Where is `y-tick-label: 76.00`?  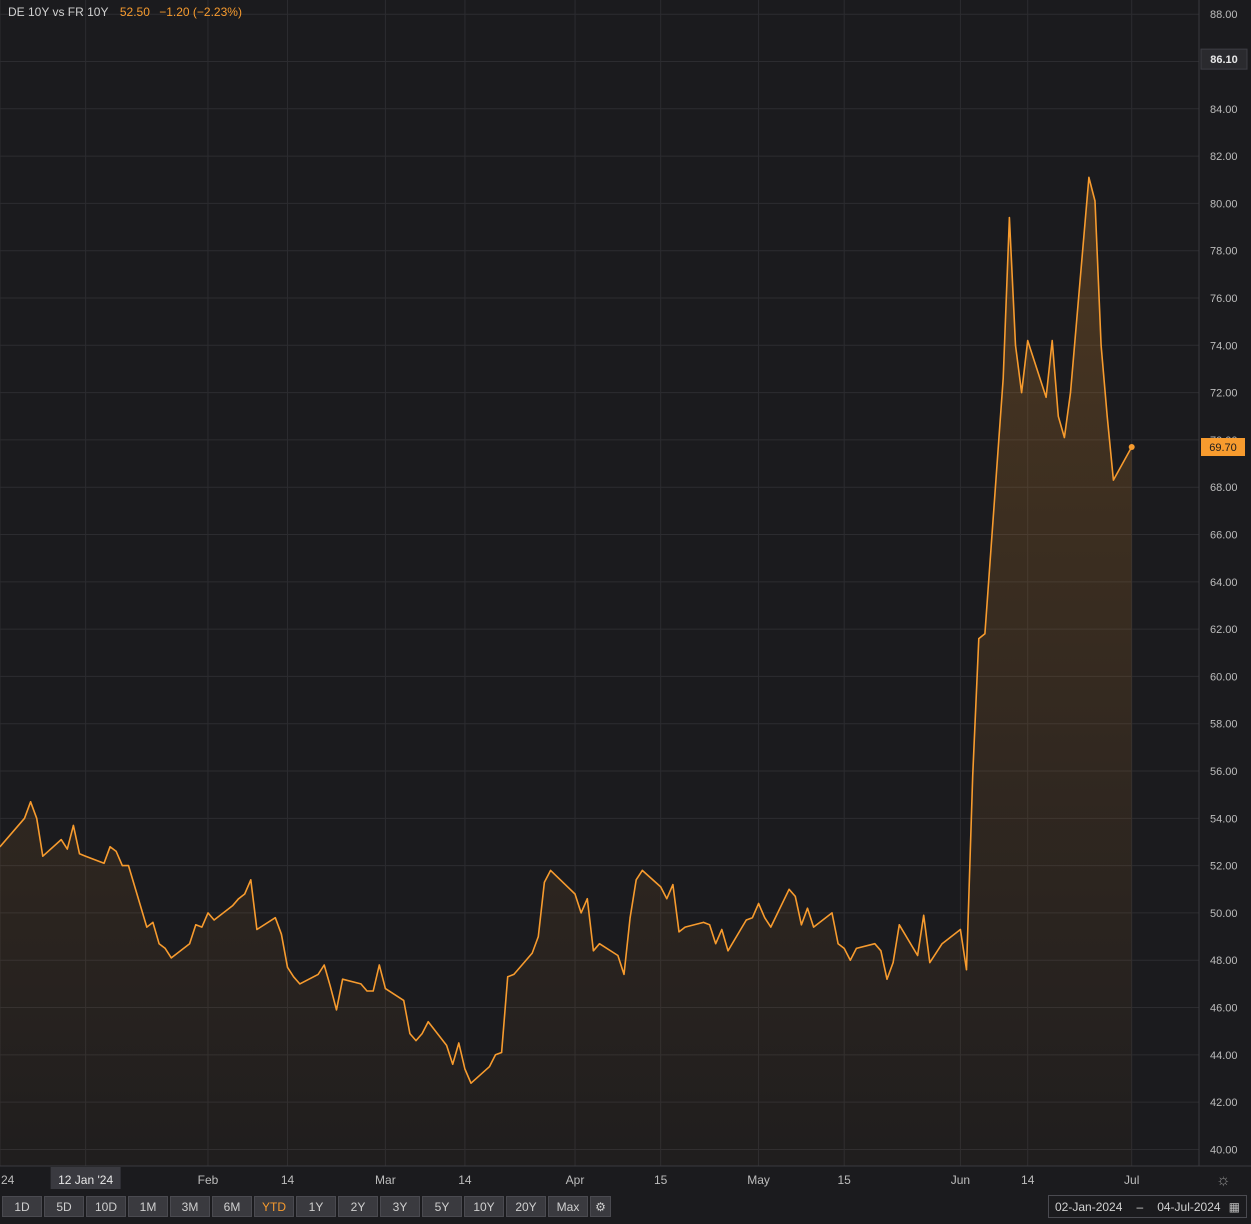
y-tick-label: 76.00 is located at coordinates (1224, 299).